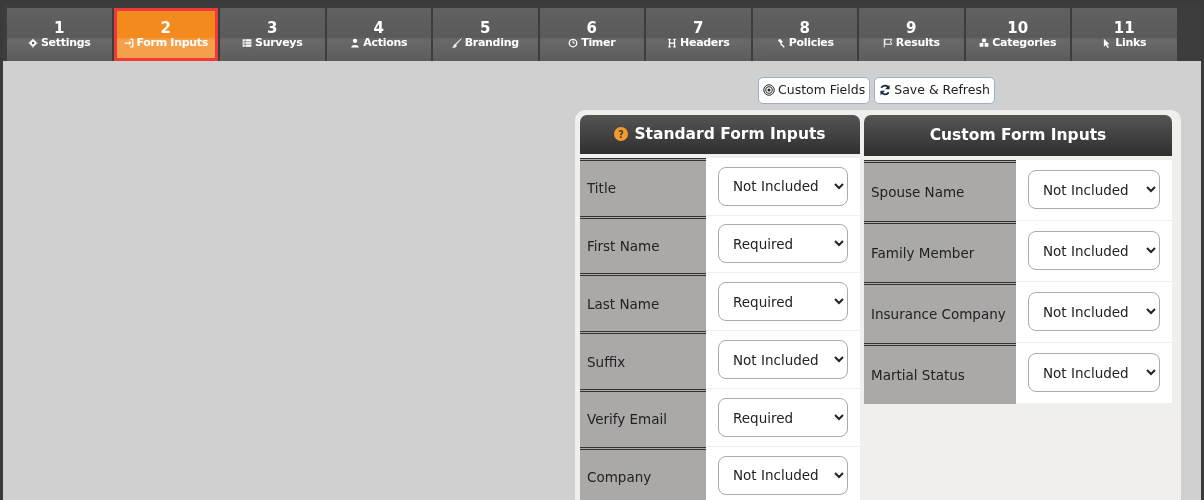  What do you see at coordinates (247, 42) in the screenshot?
I see `list-icon` at bounding box center [247, 42].